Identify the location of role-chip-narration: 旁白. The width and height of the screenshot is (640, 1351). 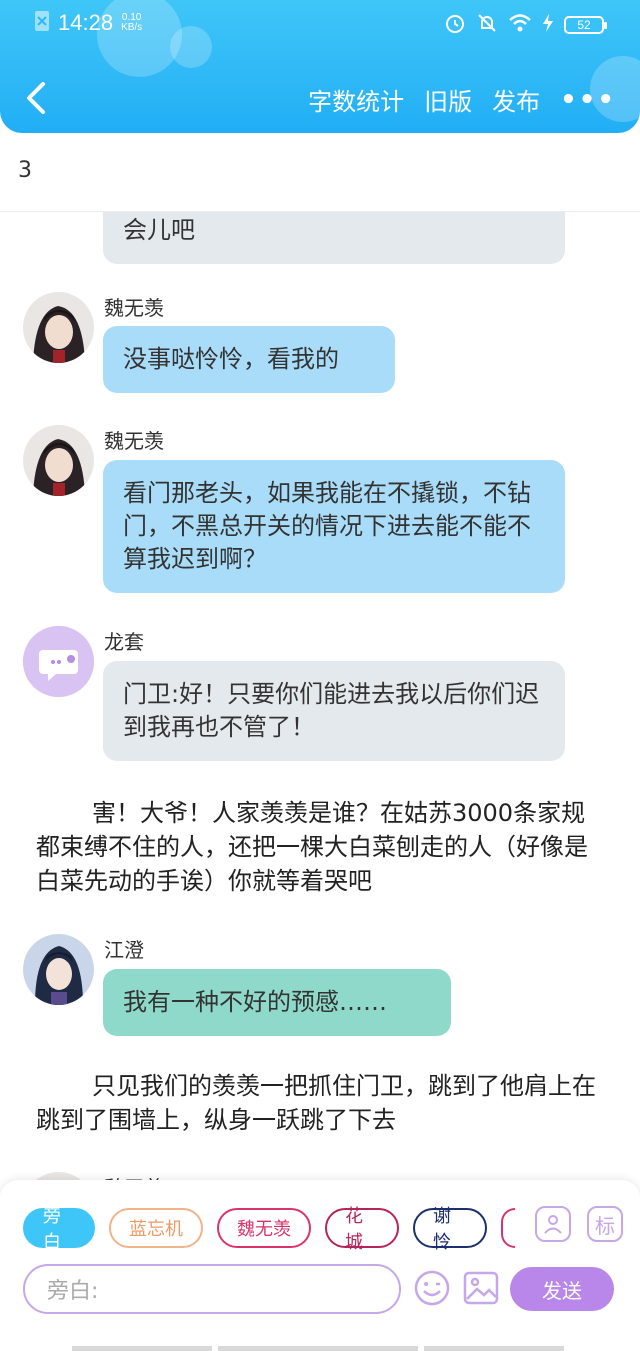
(59, 1229).